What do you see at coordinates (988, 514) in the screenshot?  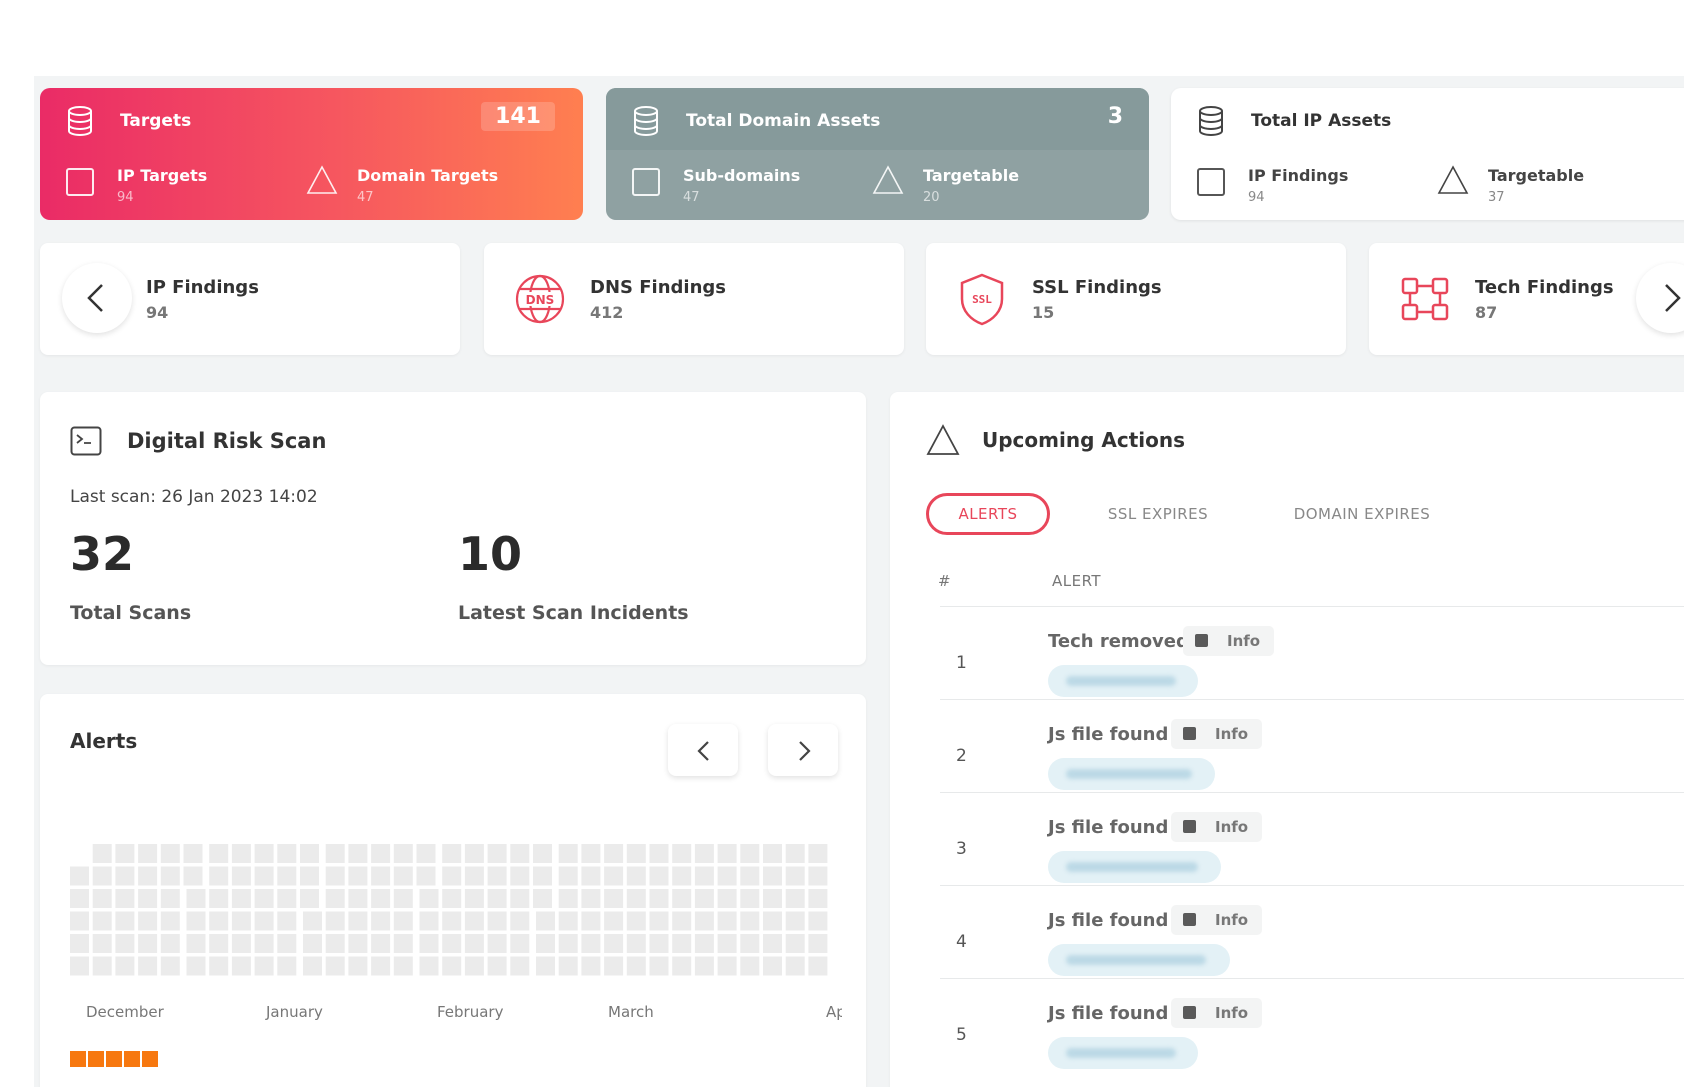 I see `tab-alerts: ALERTS` at bounding box center [988, 514].